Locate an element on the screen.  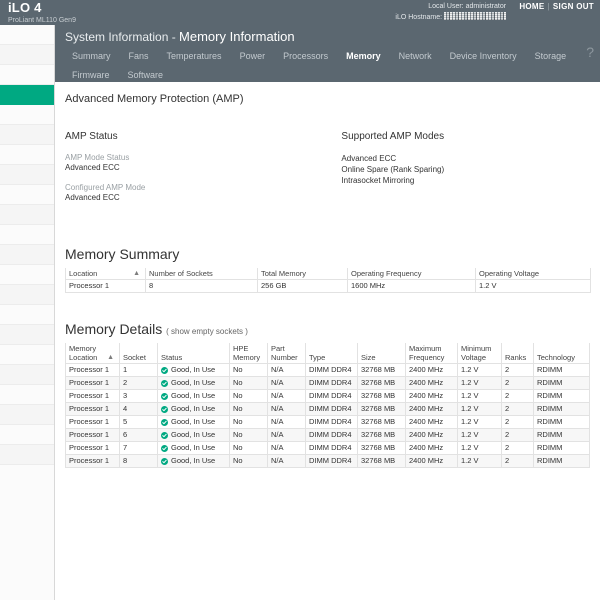
tab-fans: Fans is located at coordinates (139, 56).